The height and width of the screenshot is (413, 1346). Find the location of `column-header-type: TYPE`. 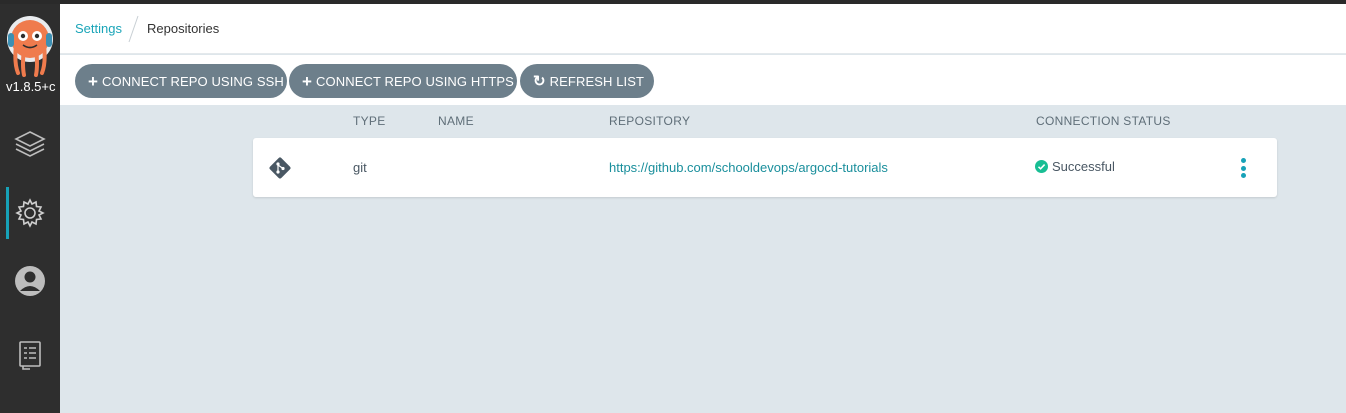

column-header-type: TYPE is located at coordinates (369, 121).